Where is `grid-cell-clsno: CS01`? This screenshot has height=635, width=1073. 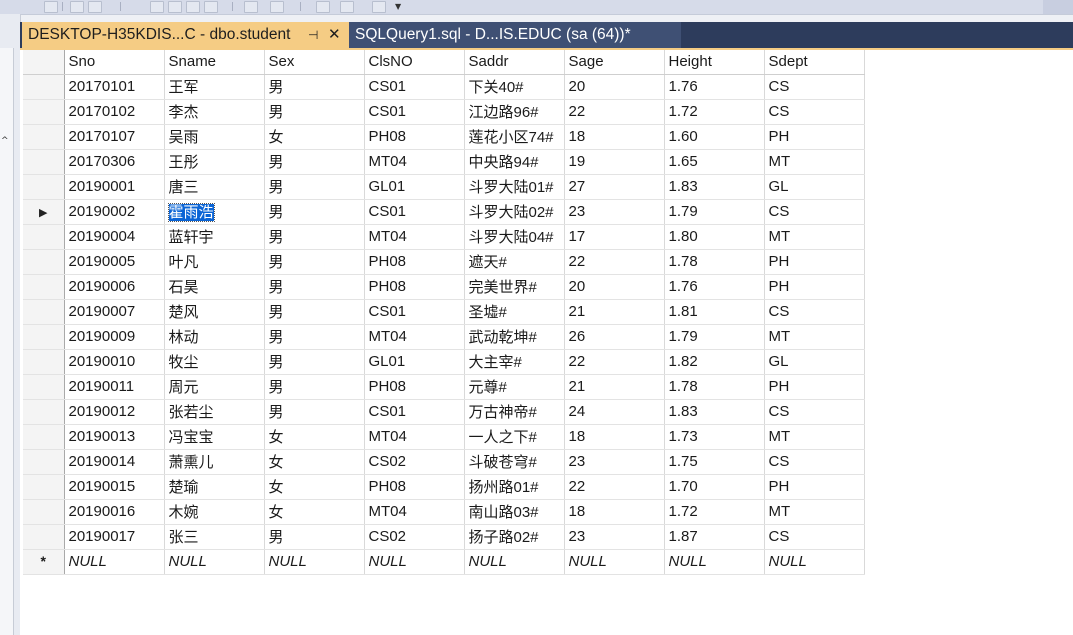
grid-cell-clsno: CS01 is located at coordinates (414, 87).